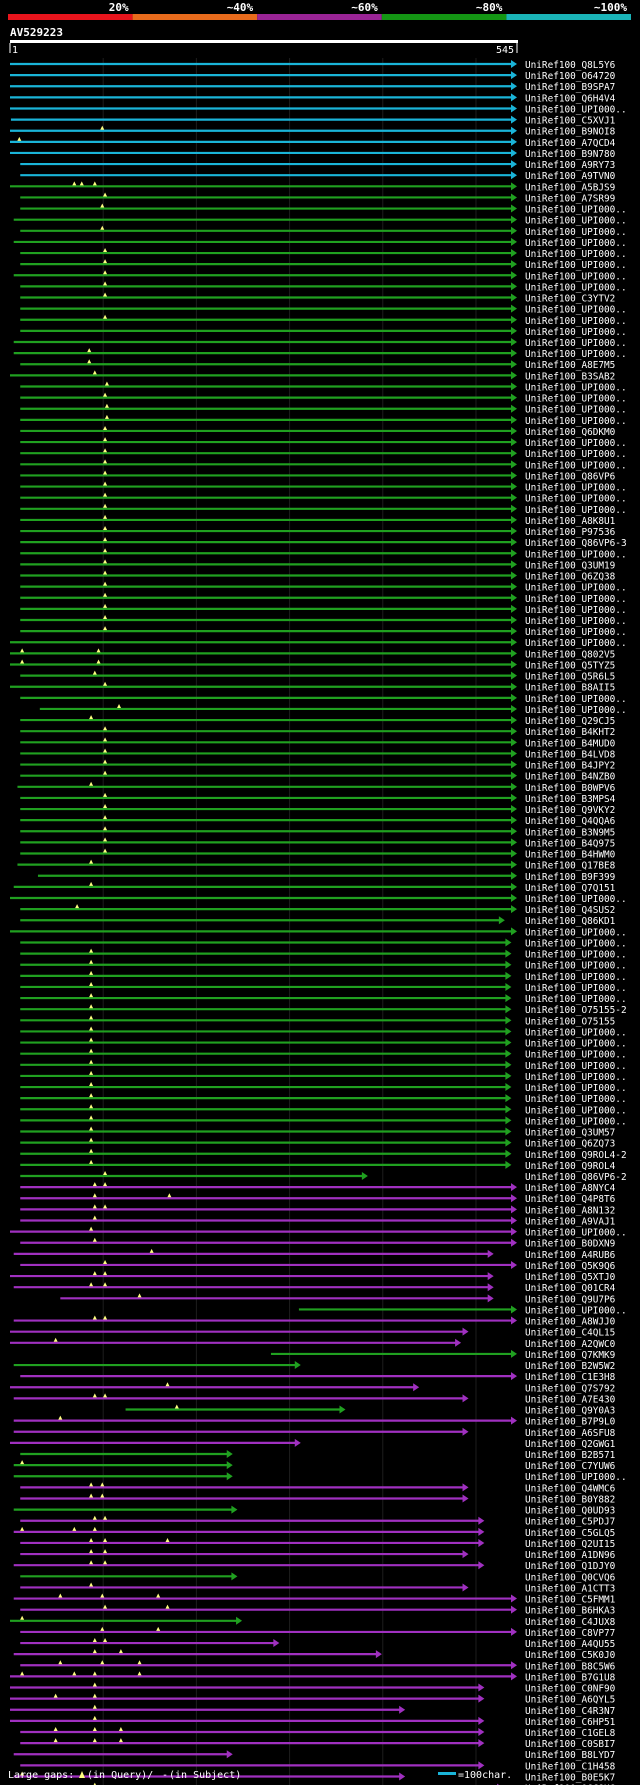 Image resolution: width=640 pixels, height=1785 pixels. Describe the element at coordinates (165, 1775) in the screenshot. I see `gaps-dash: -` at that location.